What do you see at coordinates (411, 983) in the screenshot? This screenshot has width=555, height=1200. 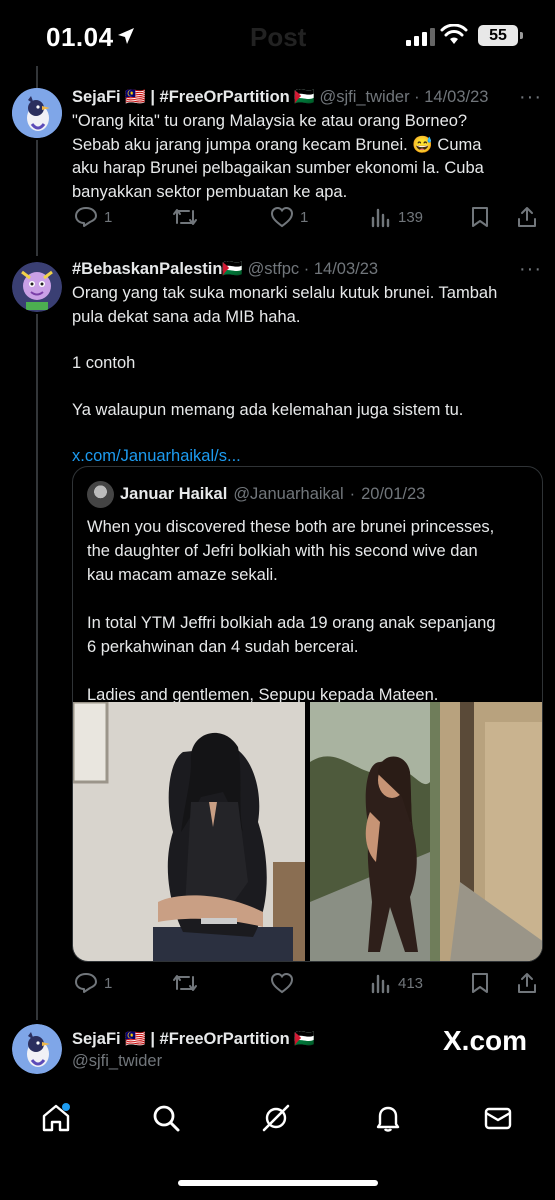 I see `views-count: 413` at bounding box center [411, 983].